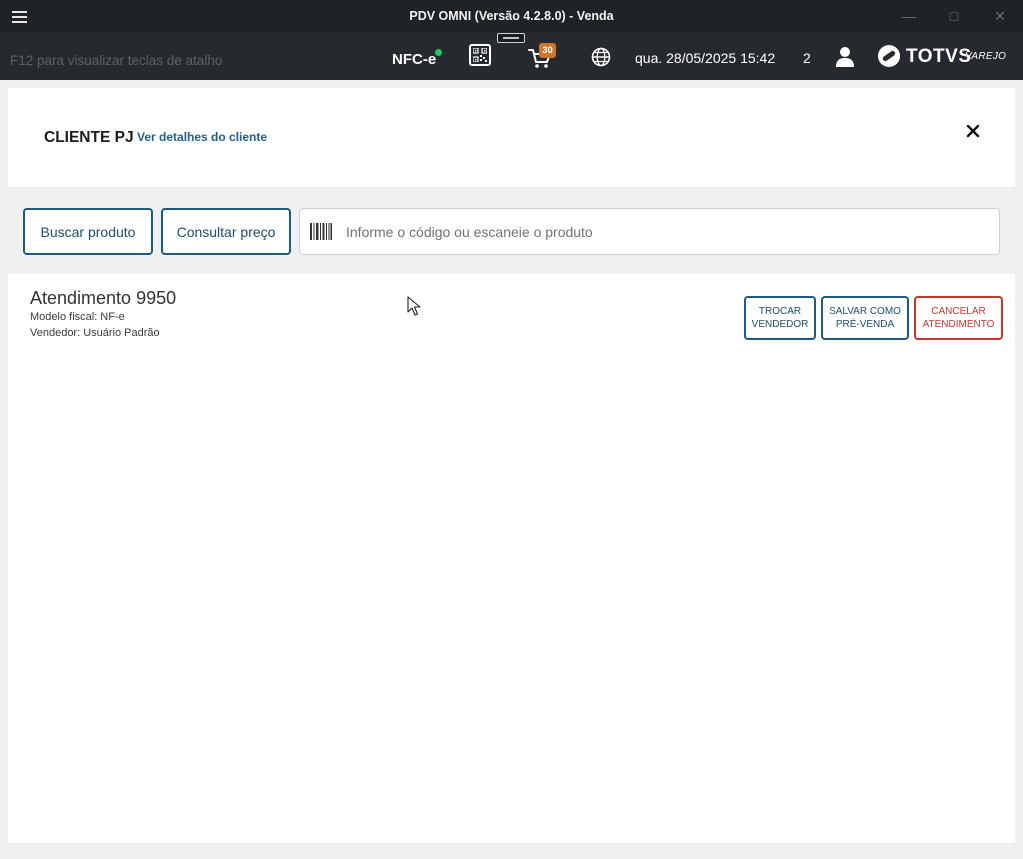 The width and height of the screenshot is (1023, 859). I want to click on printer-icon, so click(511, 38).